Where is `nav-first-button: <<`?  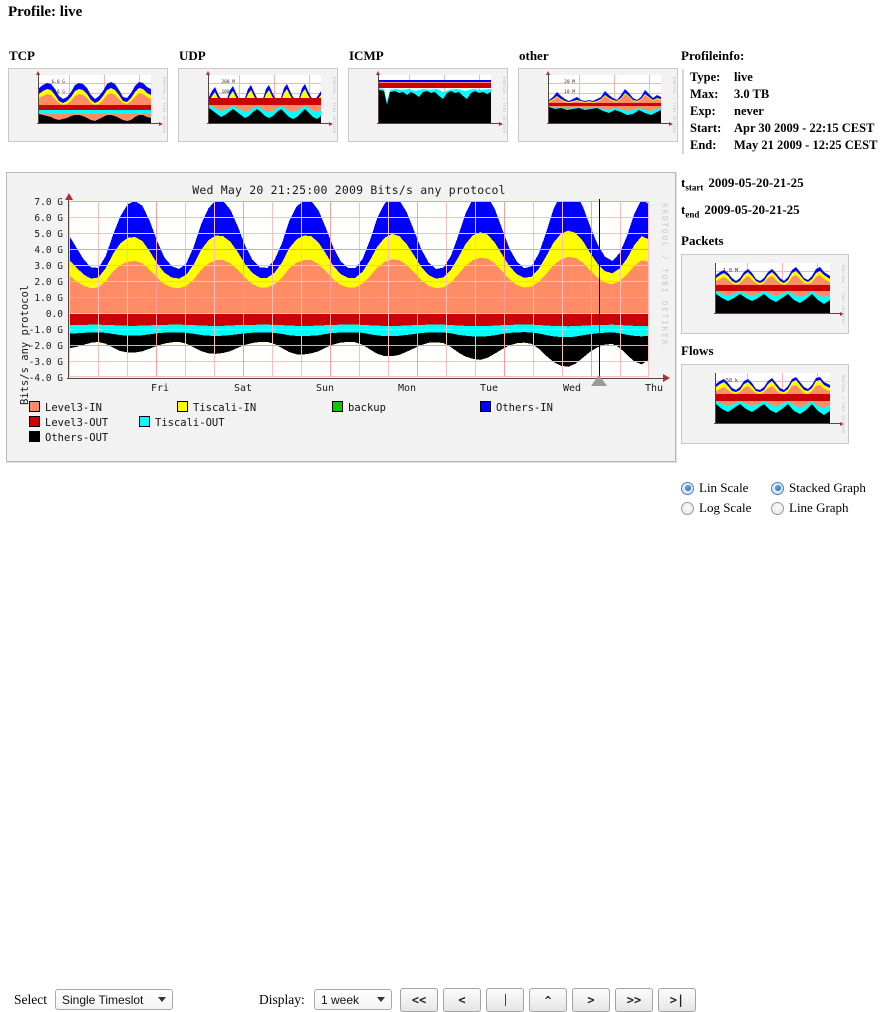 nav-first-button: << is located at coordinates (419, 1000).